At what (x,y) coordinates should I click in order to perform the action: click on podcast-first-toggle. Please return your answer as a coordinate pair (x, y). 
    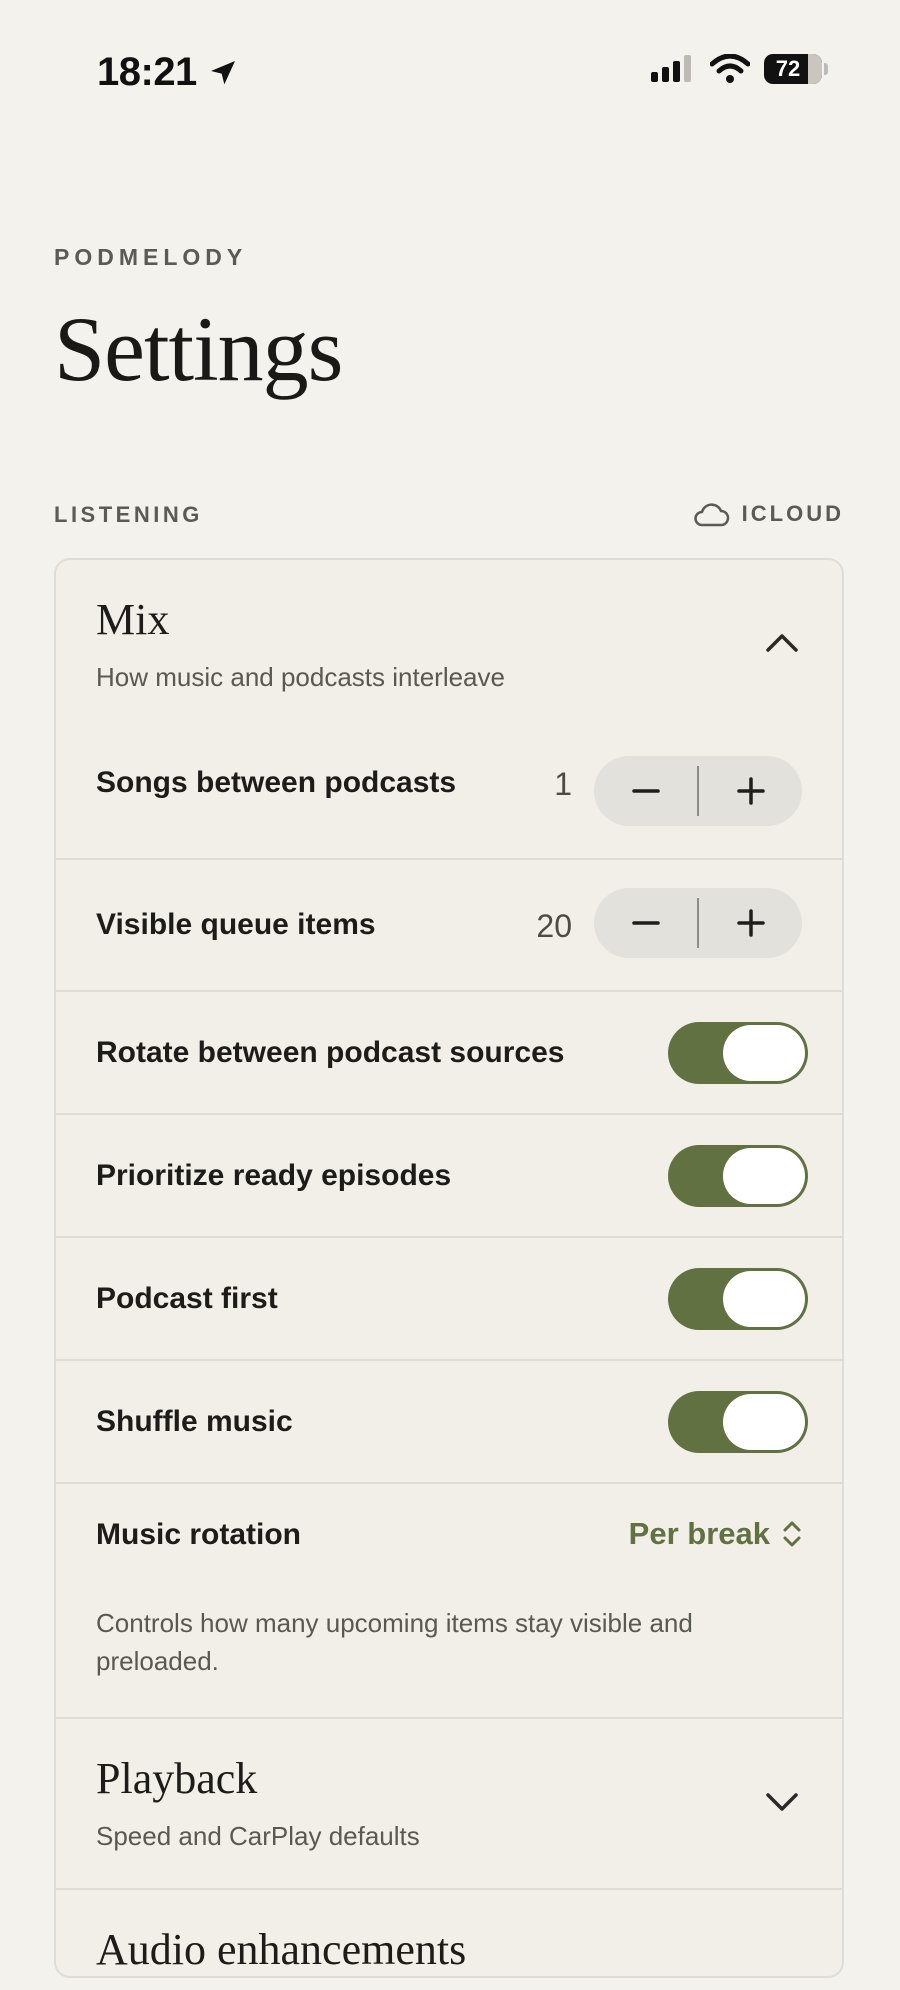
    Looking at the image, I should click on (738, 1299).